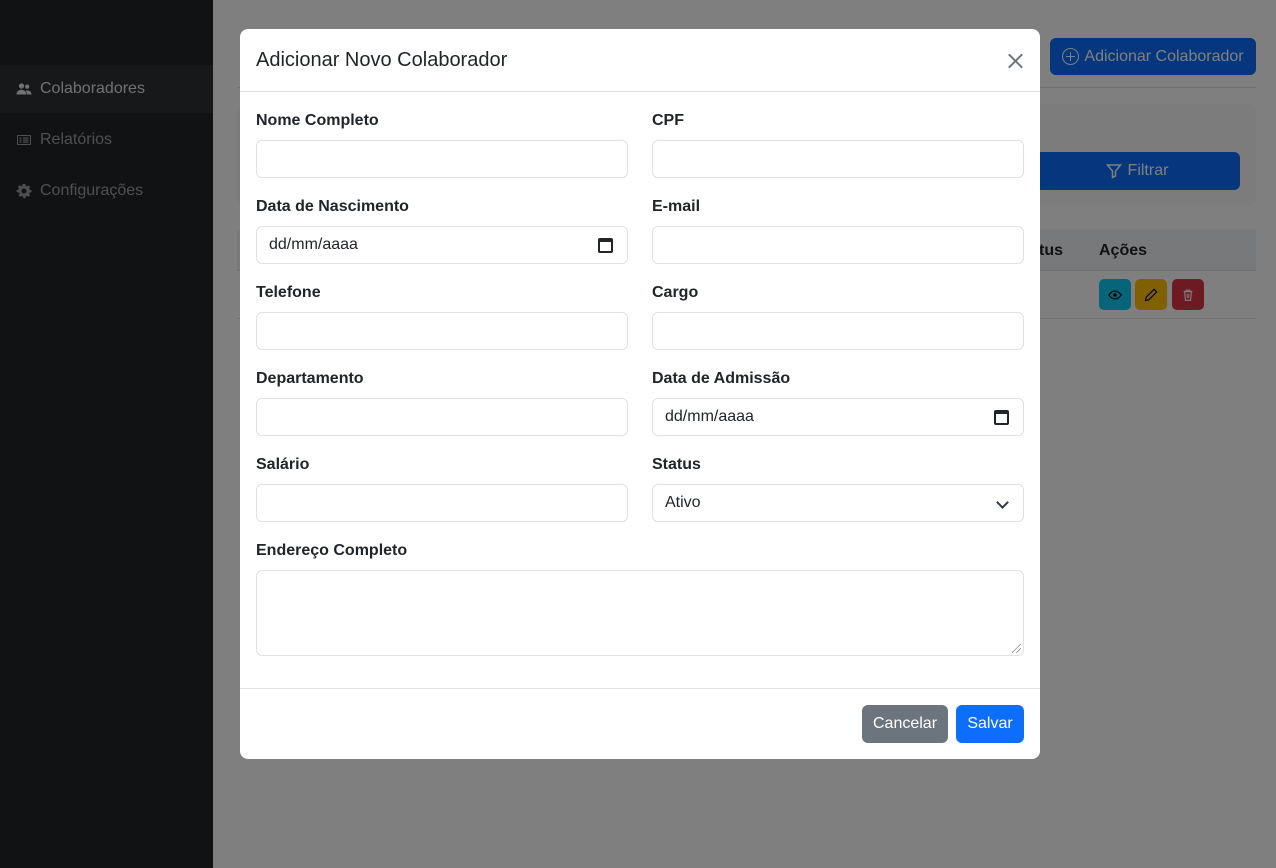 This screenshot has width=1276, height=868. What do you see at coordinates (382, 60) in the screenshot?
I see `modal-title: Adicionar Novo Colaborador` at bounding box center [382, 60].